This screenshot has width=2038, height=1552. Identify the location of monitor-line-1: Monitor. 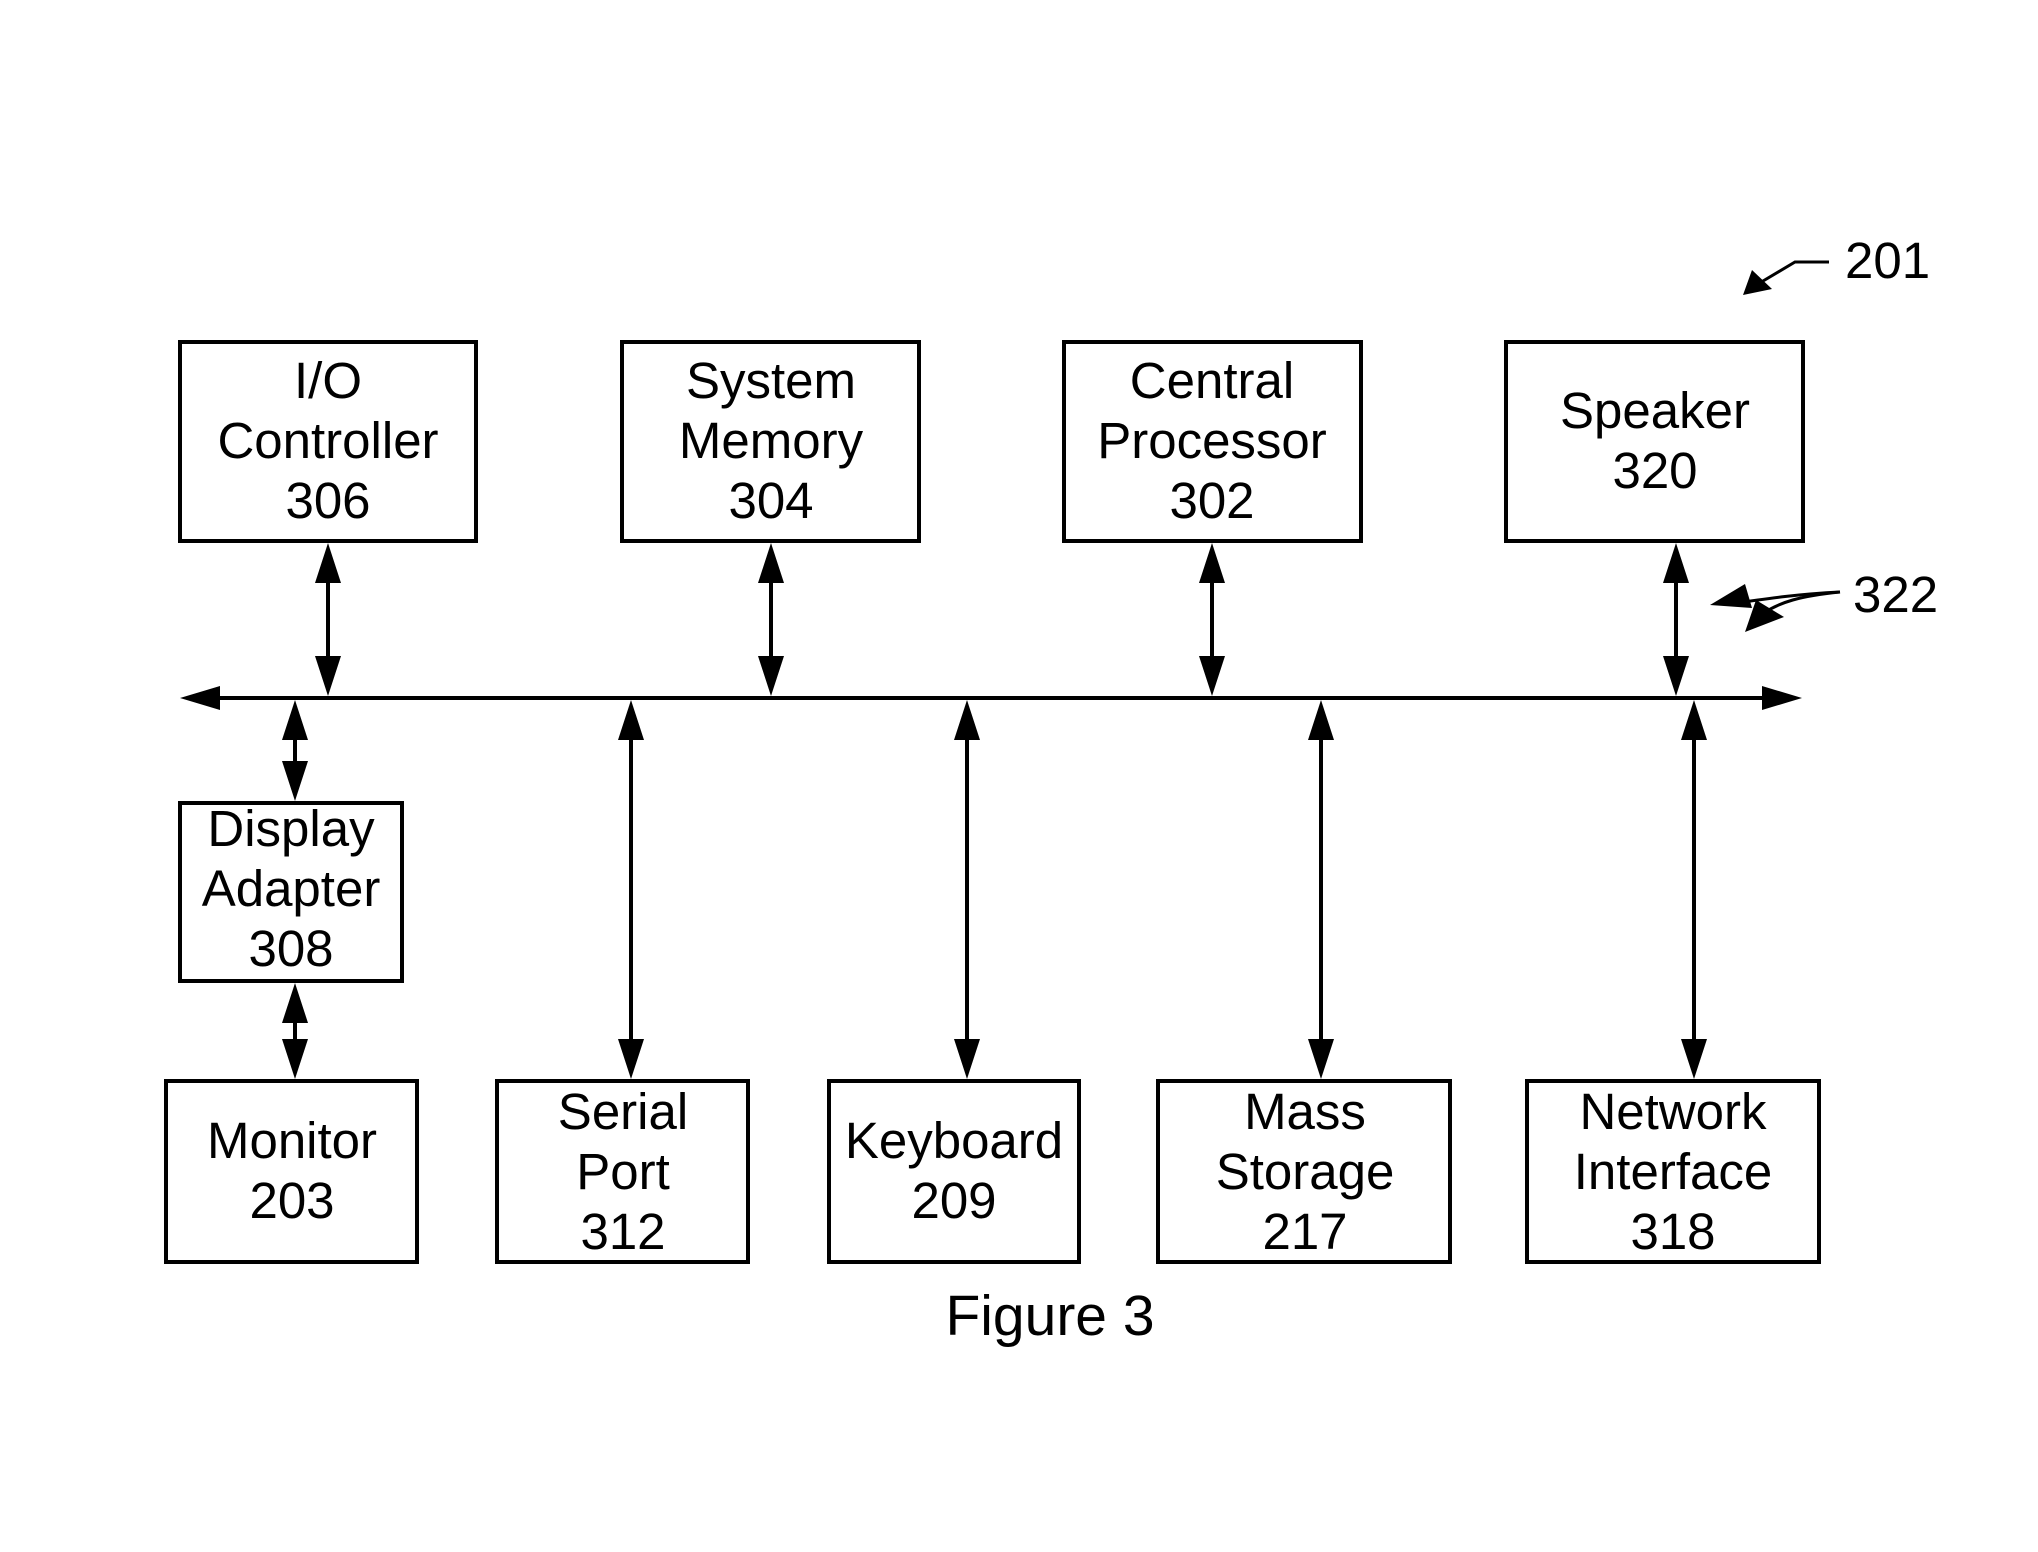
(292, 1140).